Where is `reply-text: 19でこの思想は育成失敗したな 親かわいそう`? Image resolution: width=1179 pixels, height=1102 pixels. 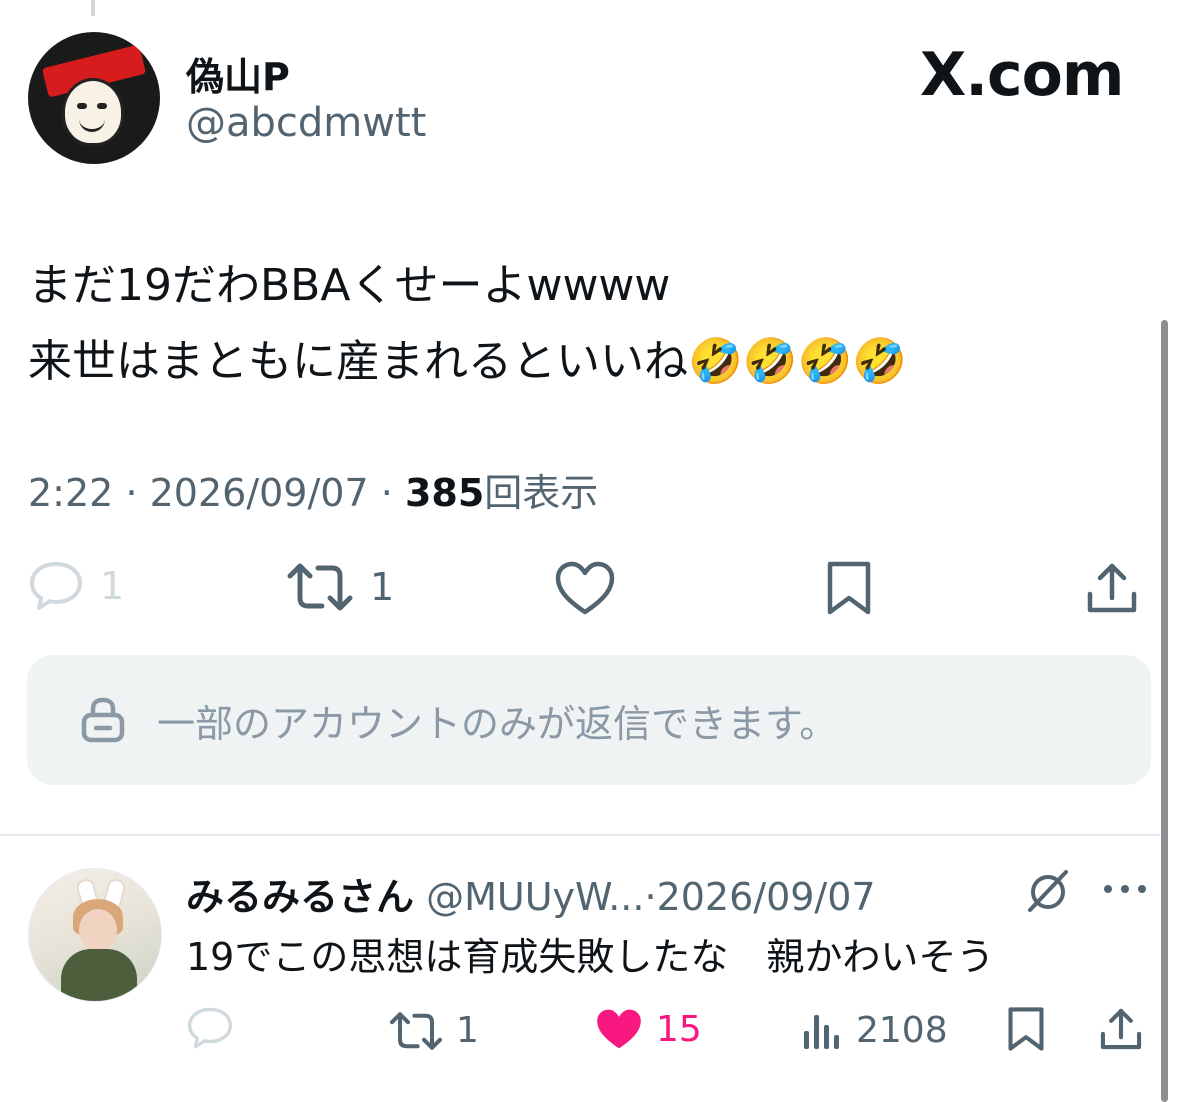 reply-text: 19でこの思想は育成失敗したな 親かわいそう is located at coordinates (590, 957).